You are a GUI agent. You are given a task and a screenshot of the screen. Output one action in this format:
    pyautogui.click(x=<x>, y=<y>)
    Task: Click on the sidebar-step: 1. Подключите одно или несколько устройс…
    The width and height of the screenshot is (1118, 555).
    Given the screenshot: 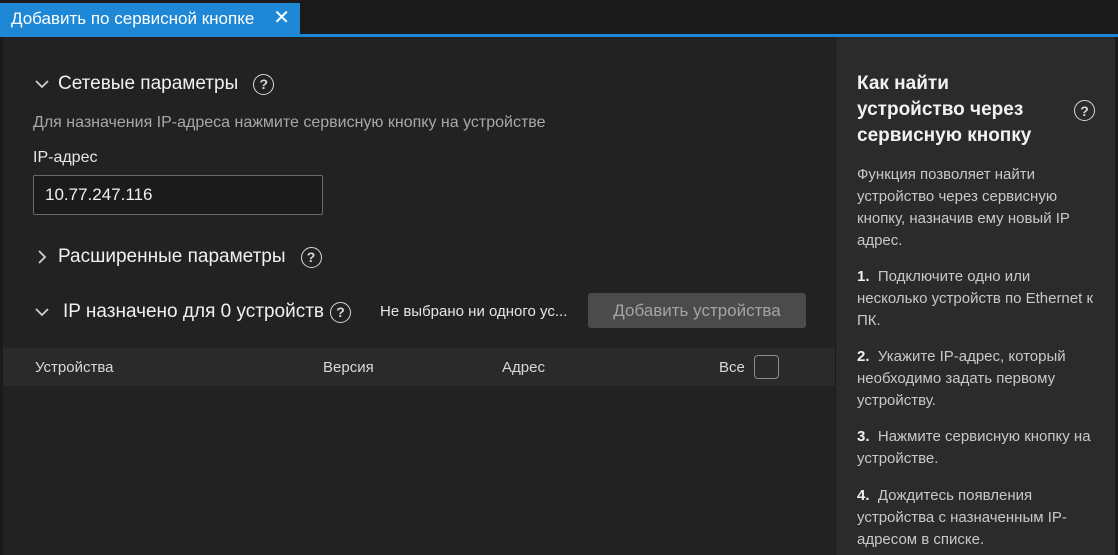 What is the action you would take?
    pyautogui.click(x=979, y=299)
    